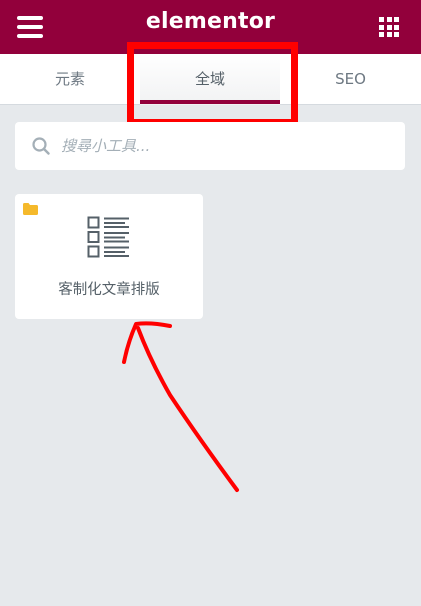 Image resolution: width=421 pixels, height=606 pixels. I want to click on tab-elements: 元素, so click(70, 79).